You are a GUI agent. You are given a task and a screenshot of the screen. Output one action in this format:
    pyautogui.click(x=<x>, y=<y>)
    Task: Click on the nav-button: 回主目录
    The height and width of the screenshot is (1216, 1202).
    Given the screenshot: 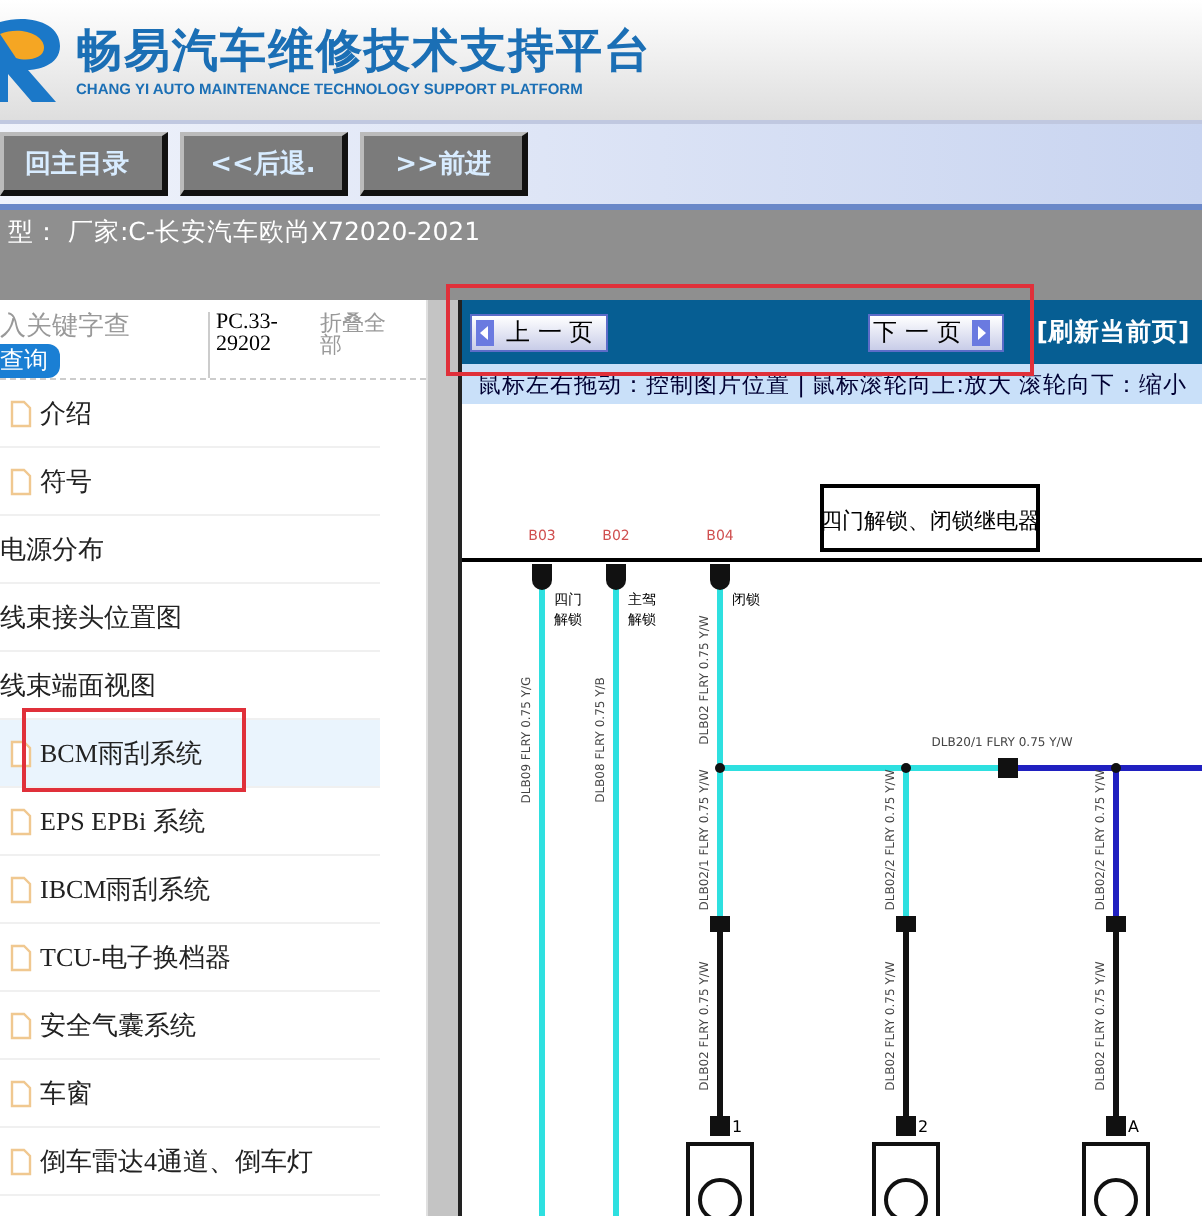 What is the action you would take?
    pyautogui.click(x=84, y=164)
    